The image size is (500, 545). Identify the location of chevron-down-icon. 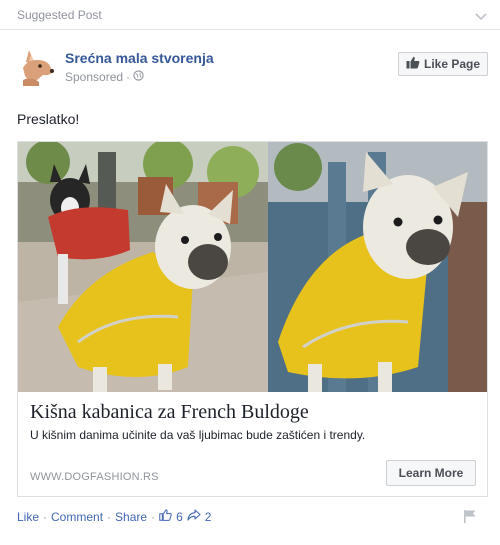
(481, 18).